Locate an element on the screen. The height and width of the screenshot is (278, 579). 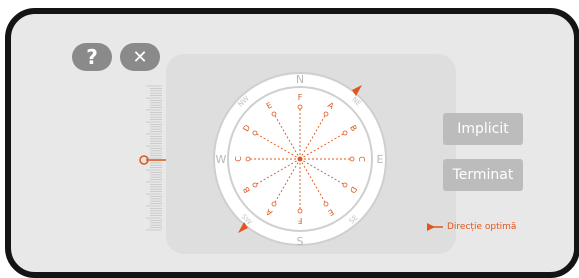
legend: Direcție optimă is located at coordinates (471, 227).